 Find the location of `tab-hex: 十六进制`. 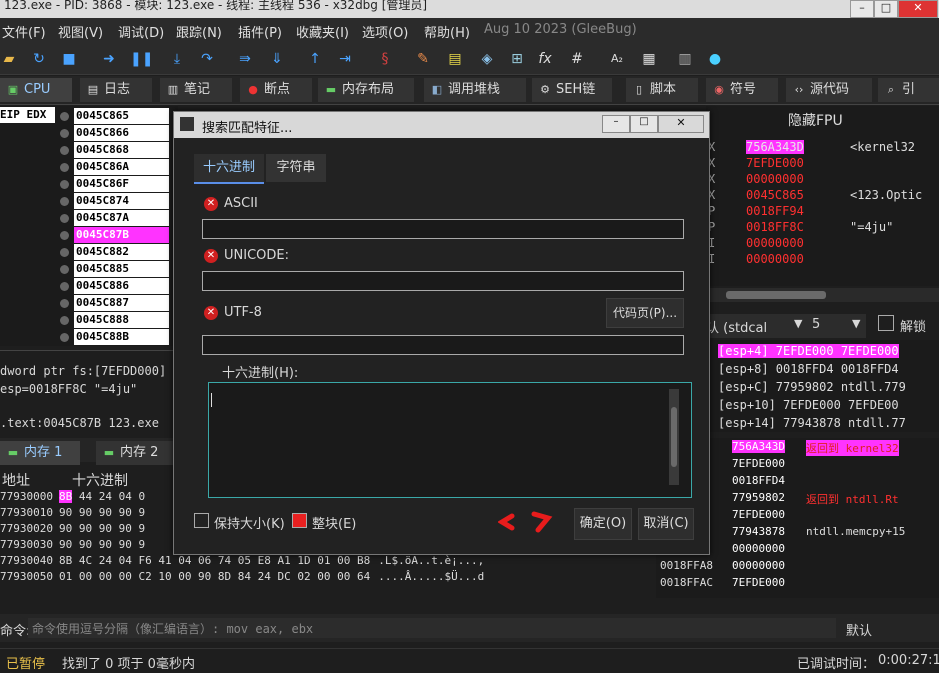

tab-hex: 十六进制 is located at coordinates (229, 169).